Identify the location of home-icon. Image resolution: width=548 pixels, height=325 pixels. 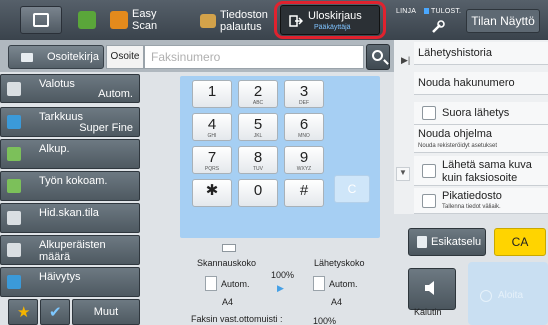
(41, 20).